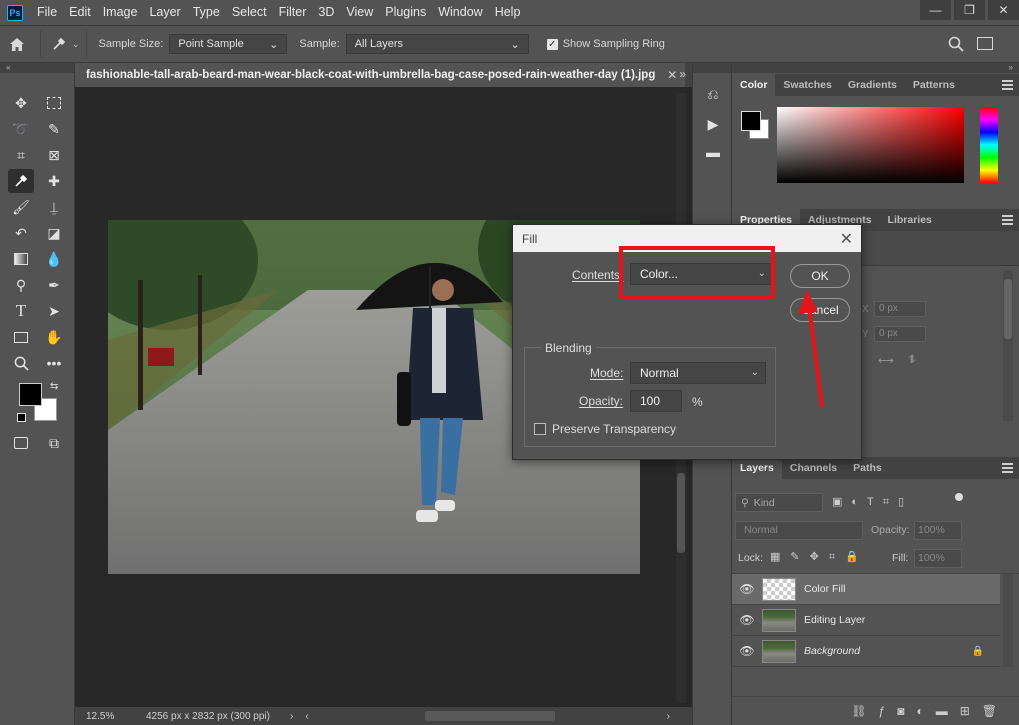 The image size is (1019, 725). What do you see at coordinates (540, 429) in the screenshot?
I see `preserve-transparency-checkbox` at bounding box center [540, 429].